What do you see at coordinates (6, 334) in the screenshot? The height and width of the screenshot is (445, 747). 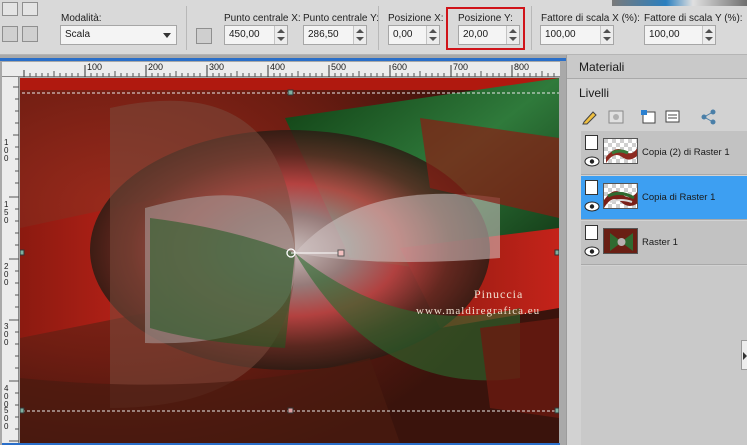 I see `ruler-label: 3 0 0` at bounding box center [6, 334].